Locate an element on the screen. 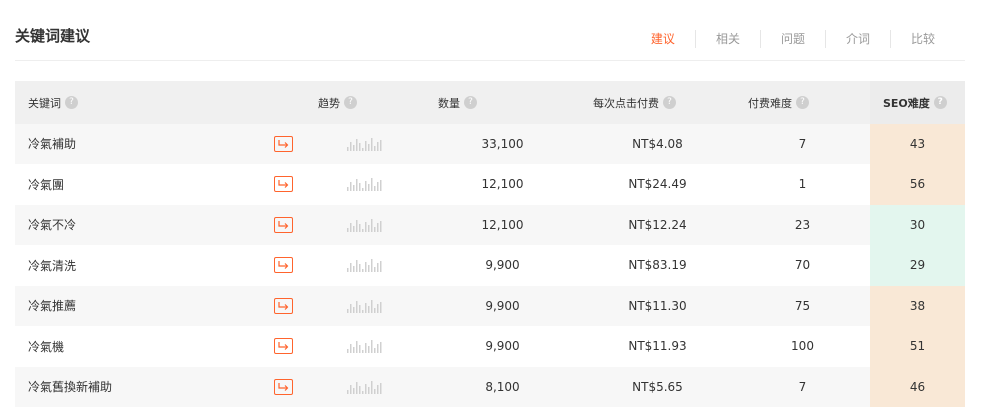  column-header-volume: 数量 ? is located at coordinates (502, 102).